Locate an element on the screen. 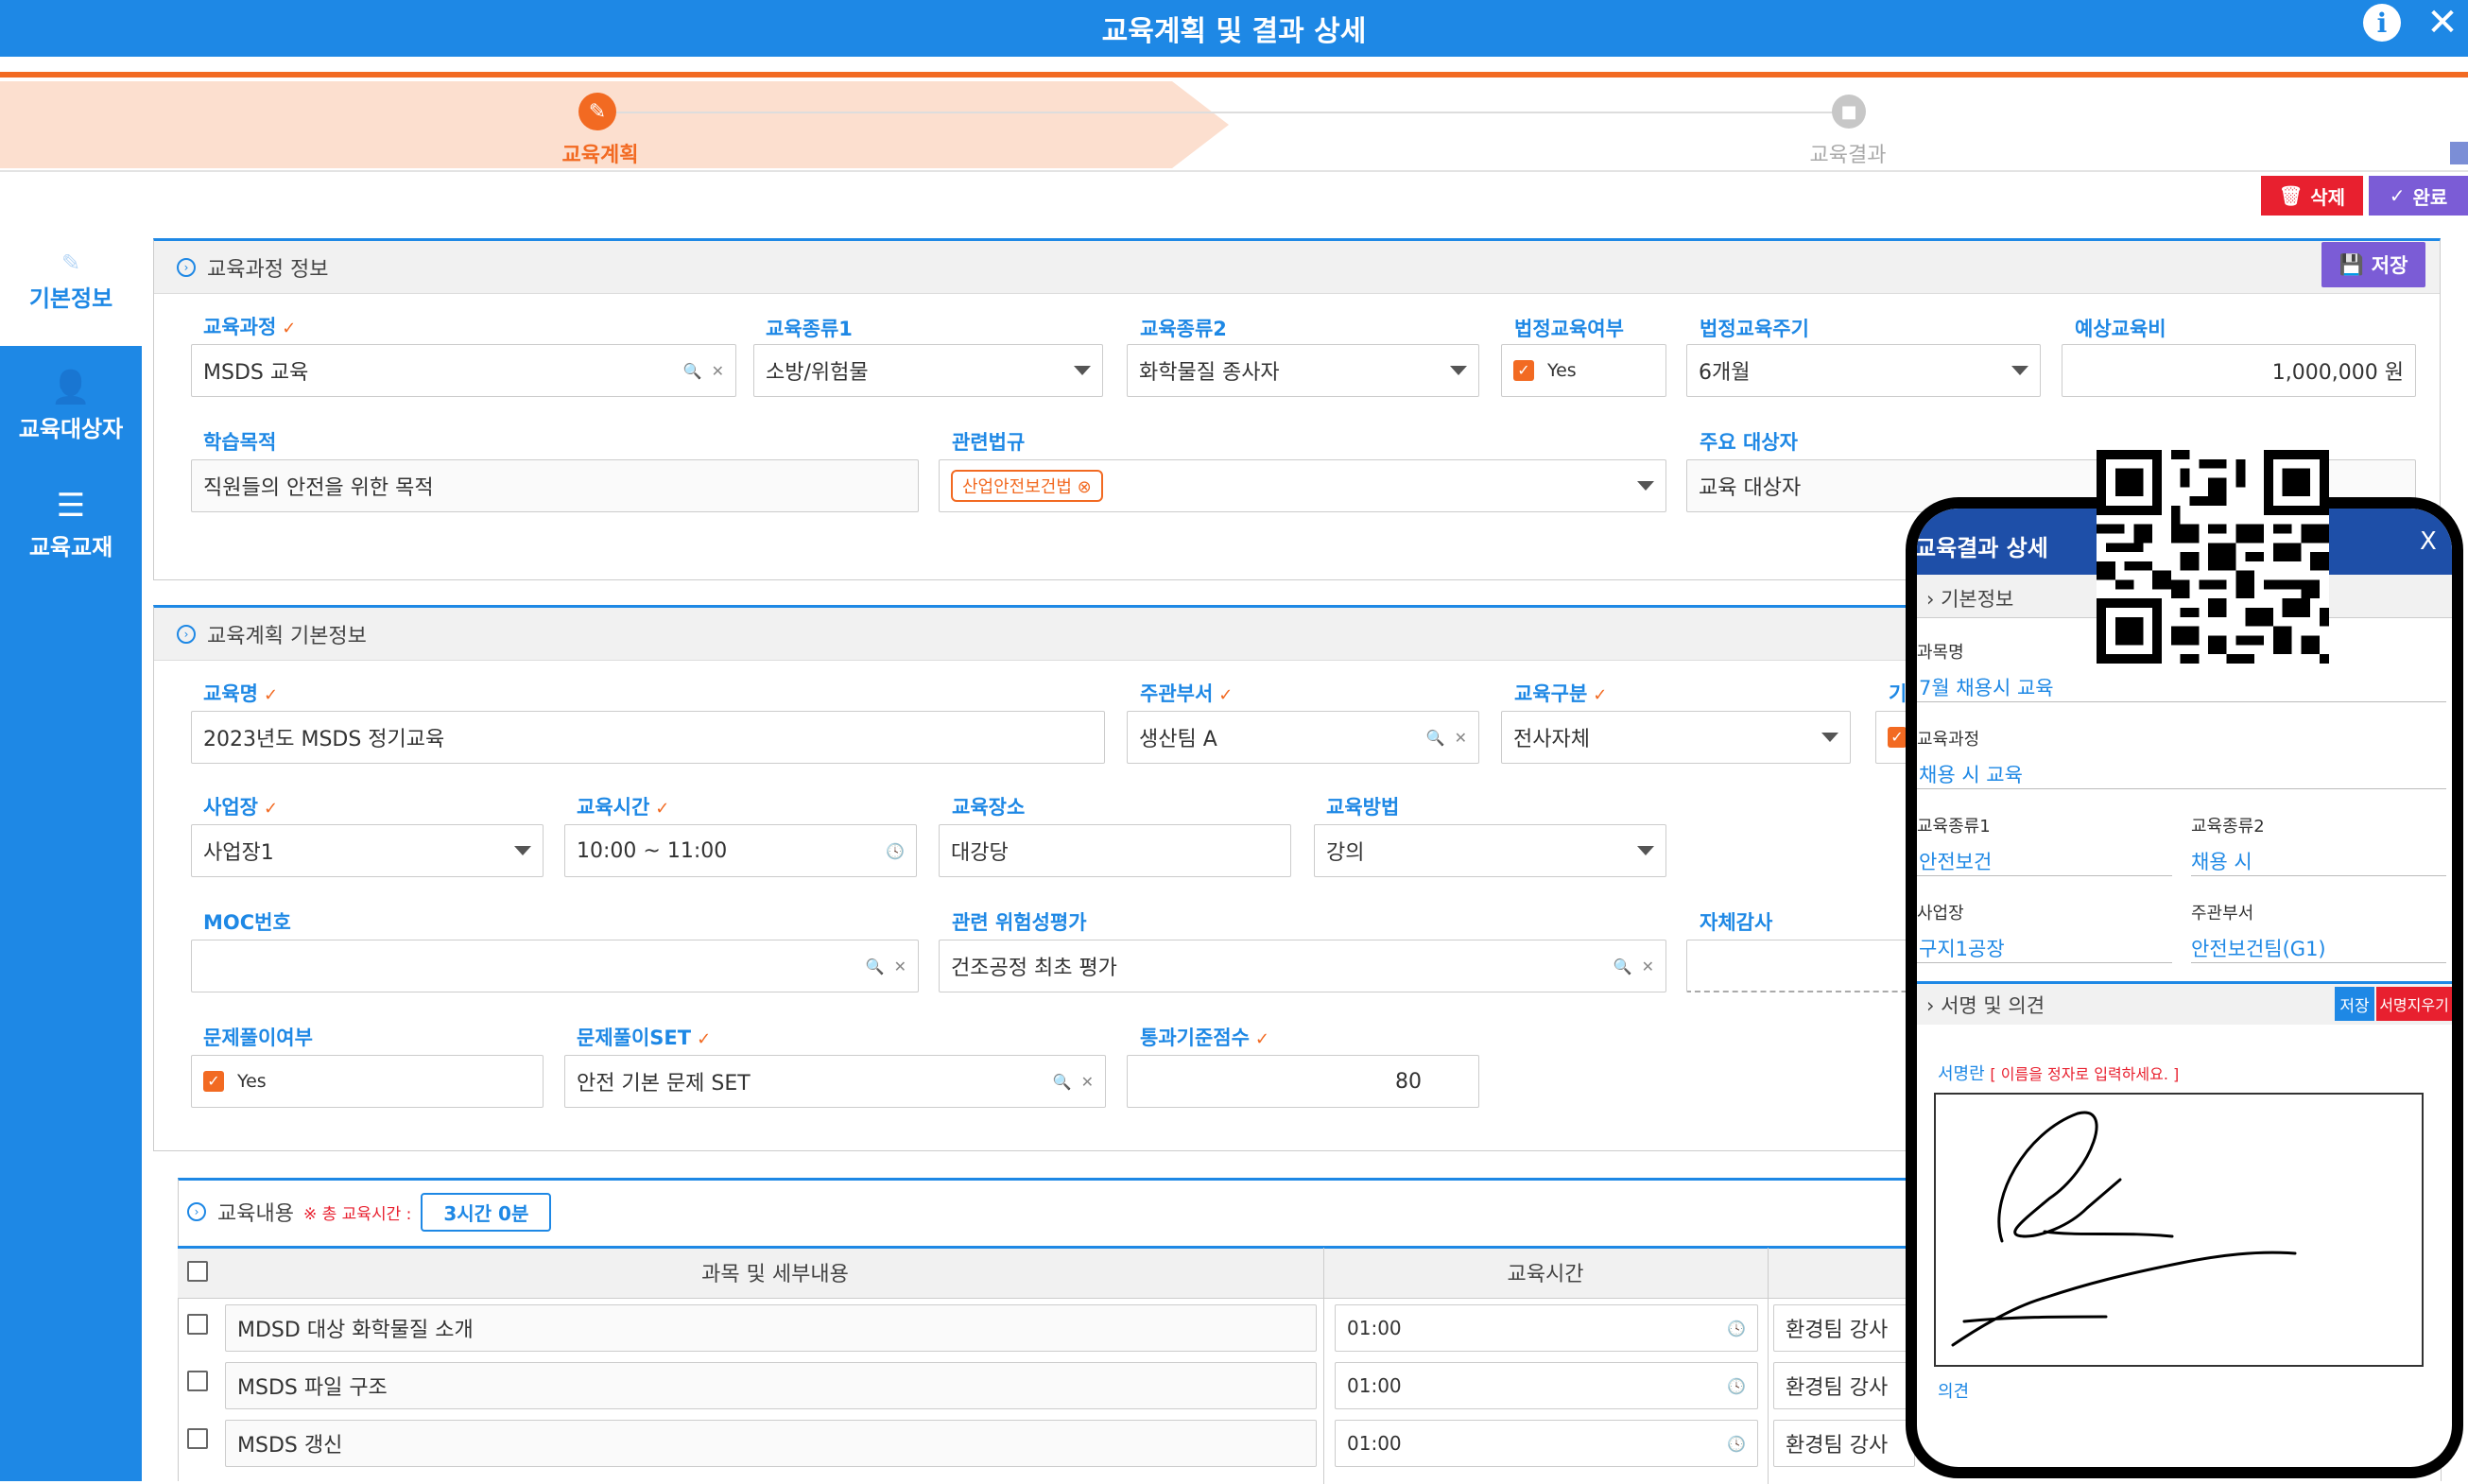  law-select: 산업안전보건법 ⊗ is located at coordinates (1302, 485).